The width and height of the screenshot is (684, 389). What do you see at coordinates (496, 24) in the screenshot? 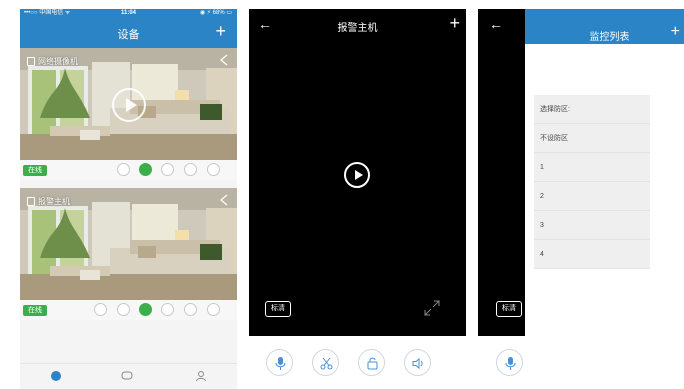
I see `back-arrow-icon: ←` at bounding box center [496, 24].